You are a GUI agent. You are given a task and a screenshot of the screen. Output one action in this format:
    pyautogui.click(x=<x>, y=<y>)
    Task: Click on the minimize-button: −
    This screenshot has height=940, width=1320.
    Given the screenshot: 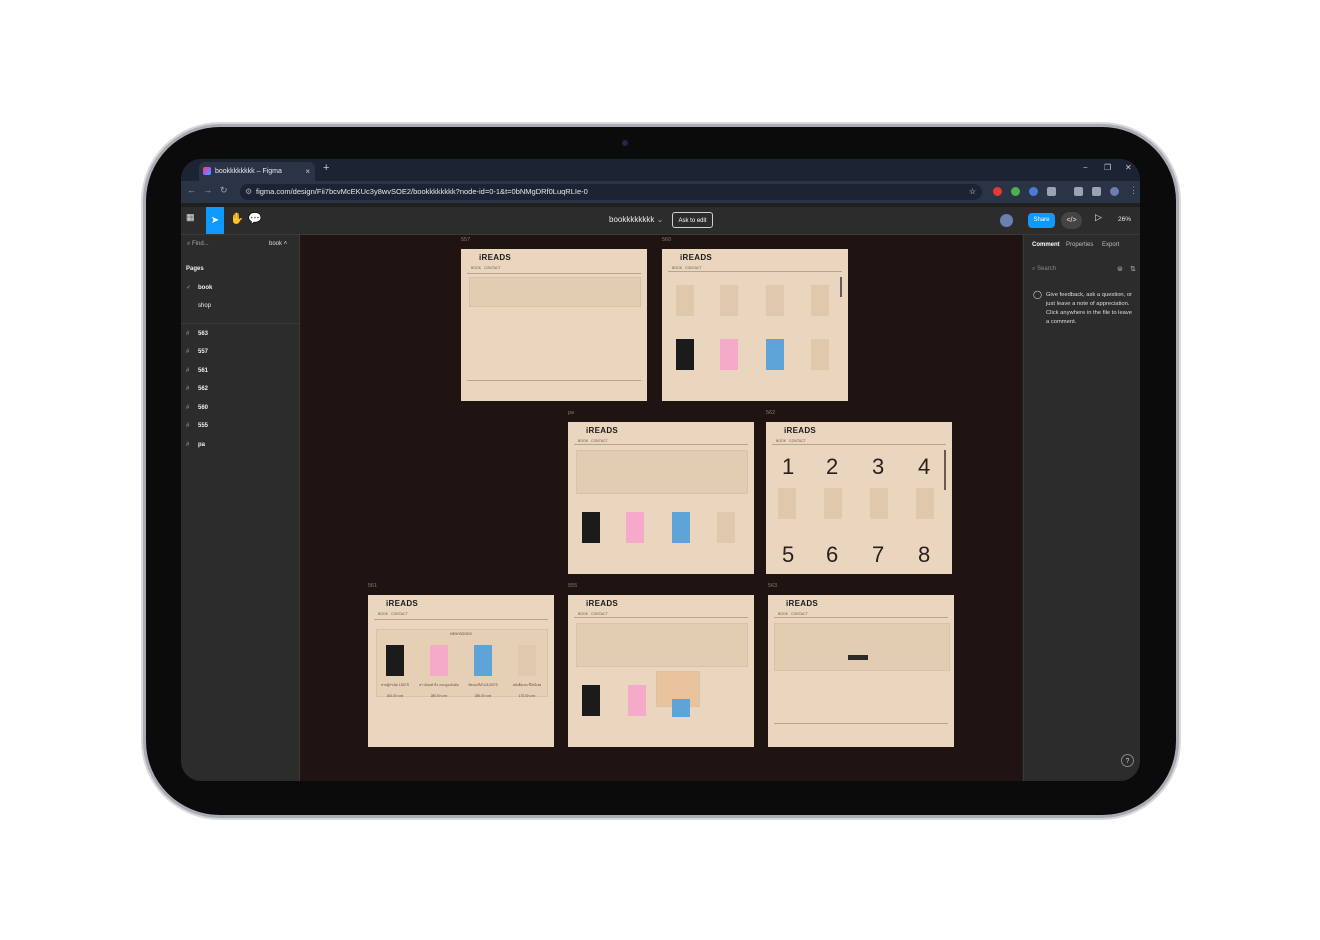 What is the action you would take?
    pyautogui.click(x=1085, y=167)
    